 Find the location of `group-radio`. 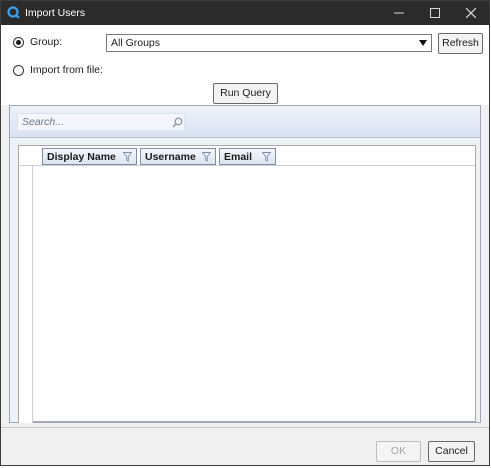

group-radio is located at coordinates (18, 42).